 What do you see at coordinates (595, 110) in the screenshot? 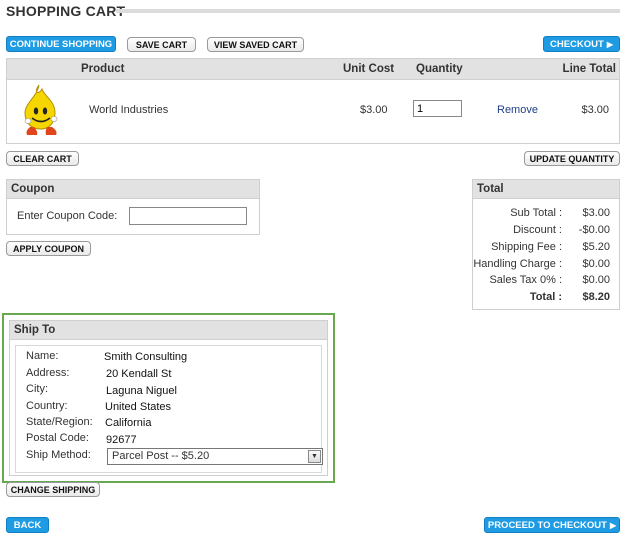
I see `line-total-value: $3.00` at bounding box center [595, 110].